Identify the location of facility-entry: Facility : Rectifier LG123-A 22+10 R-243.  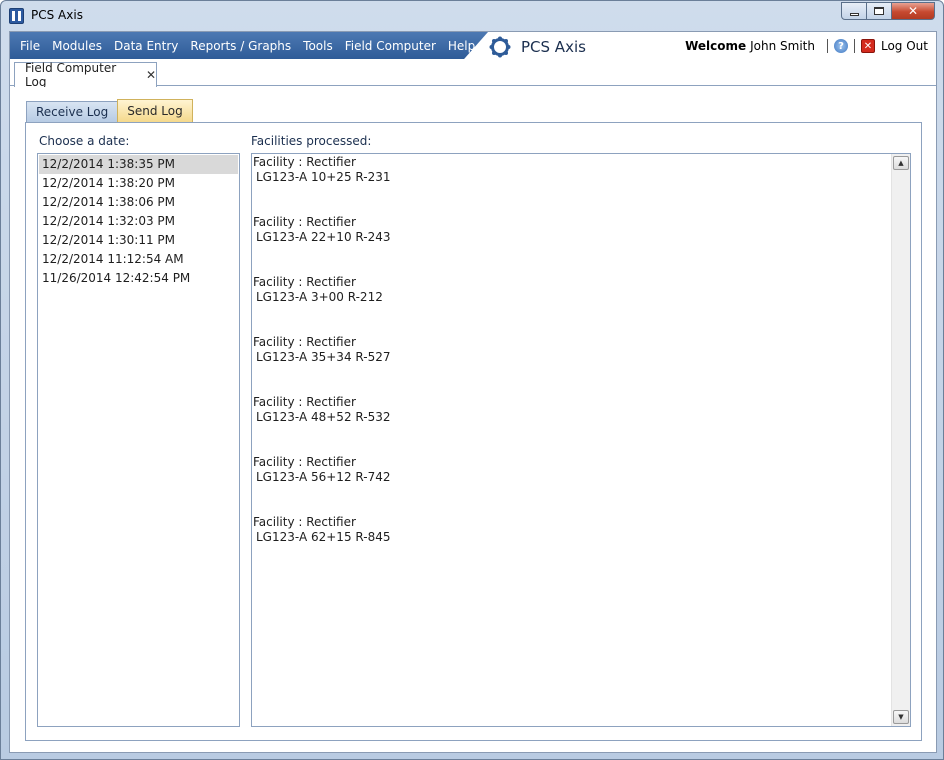
(572, 245).